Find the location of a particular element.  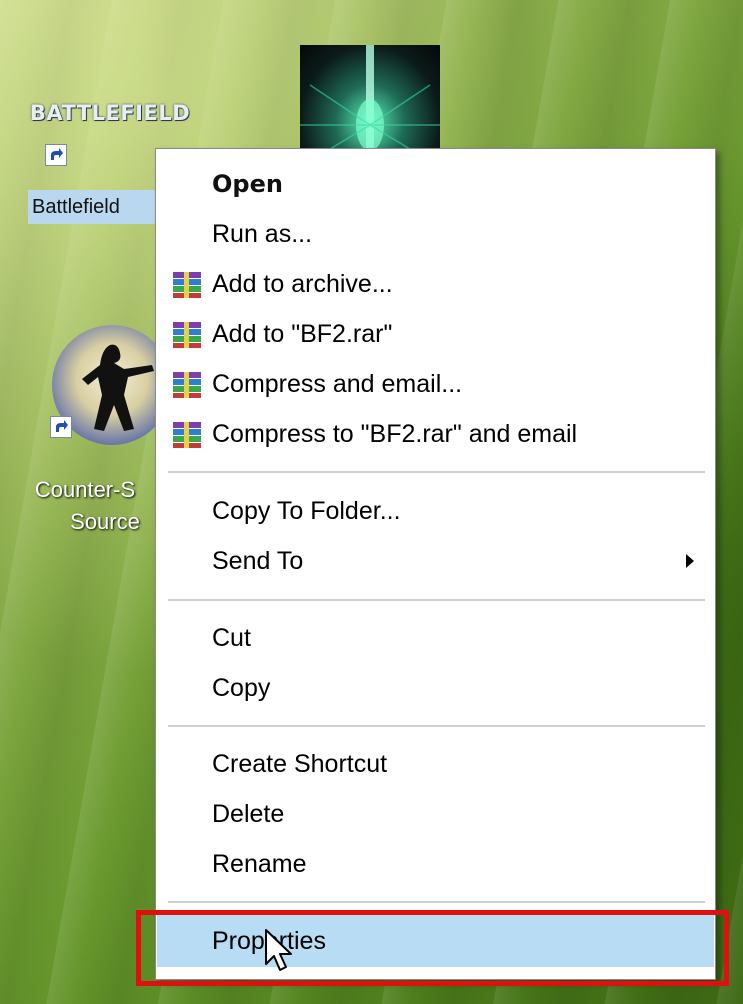

battlefield-logo: BATTLEFIELD is located at coordinates (110, 112).